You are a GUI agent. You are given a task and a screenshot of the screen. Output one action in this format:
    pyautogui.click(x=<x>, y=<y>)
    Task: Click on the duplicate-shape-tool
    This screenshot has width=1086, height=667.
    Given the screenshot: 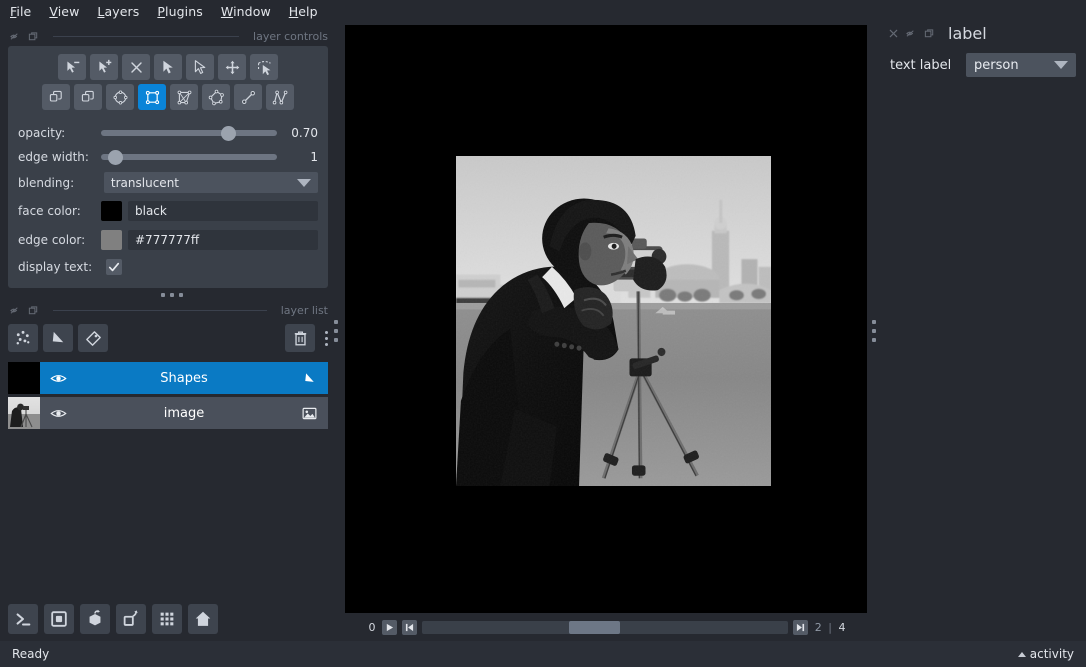 What is the action you would take?
    pyautogui.click(x=56, y=97)
    